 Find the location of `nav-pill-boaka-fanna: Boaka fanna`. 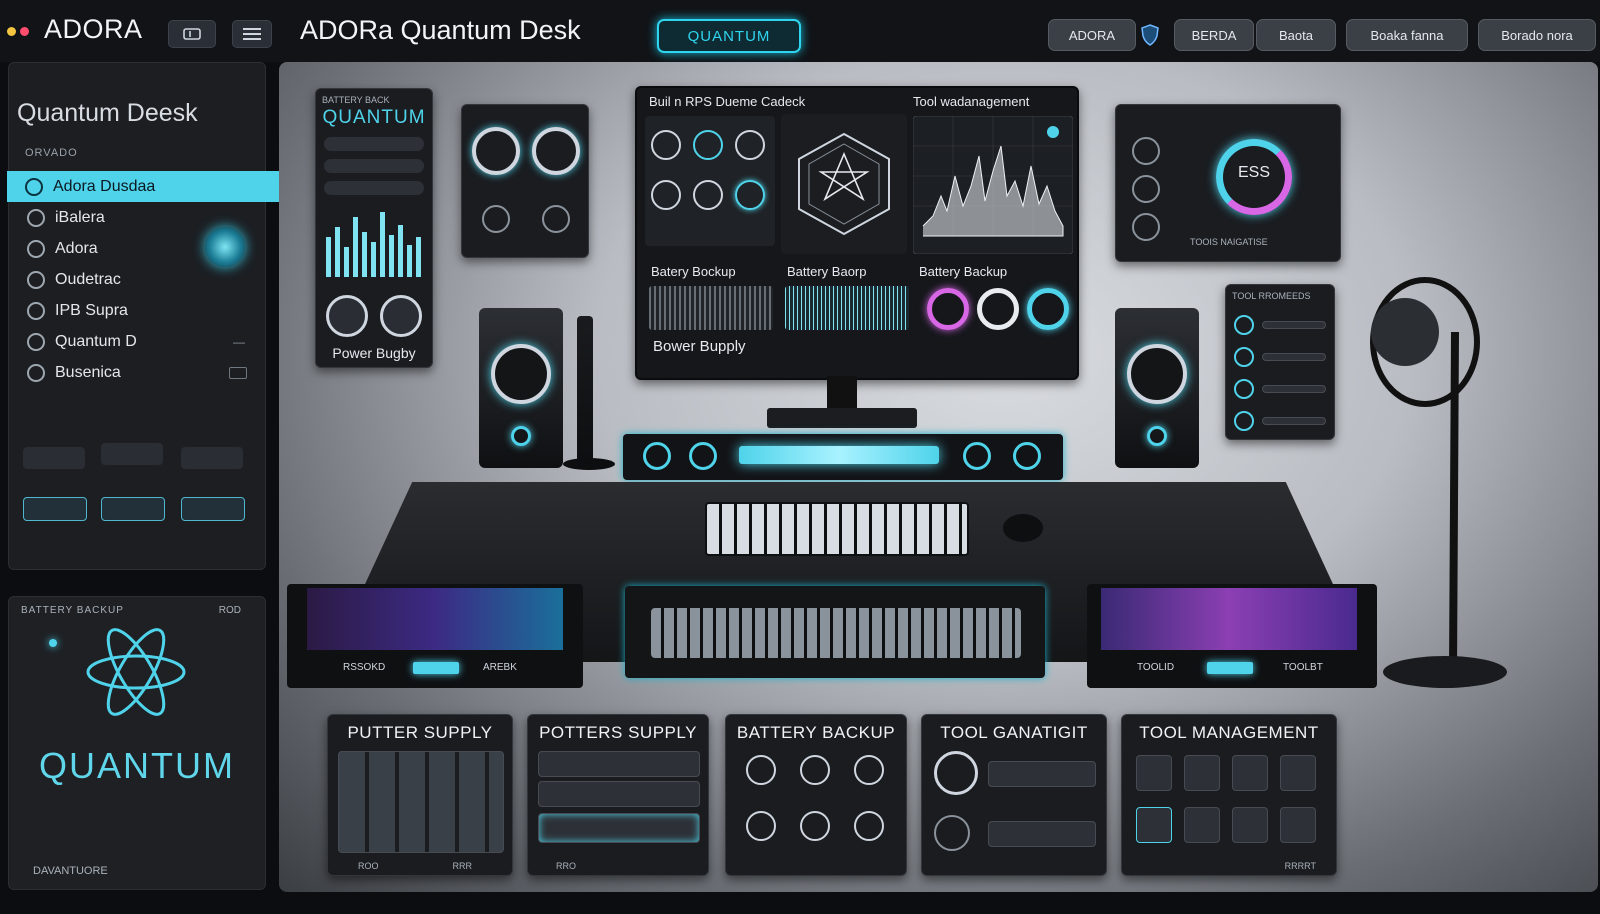

nav-pill-boaka-fanna: Boaka fanna is located at coordinates (1407, 35).